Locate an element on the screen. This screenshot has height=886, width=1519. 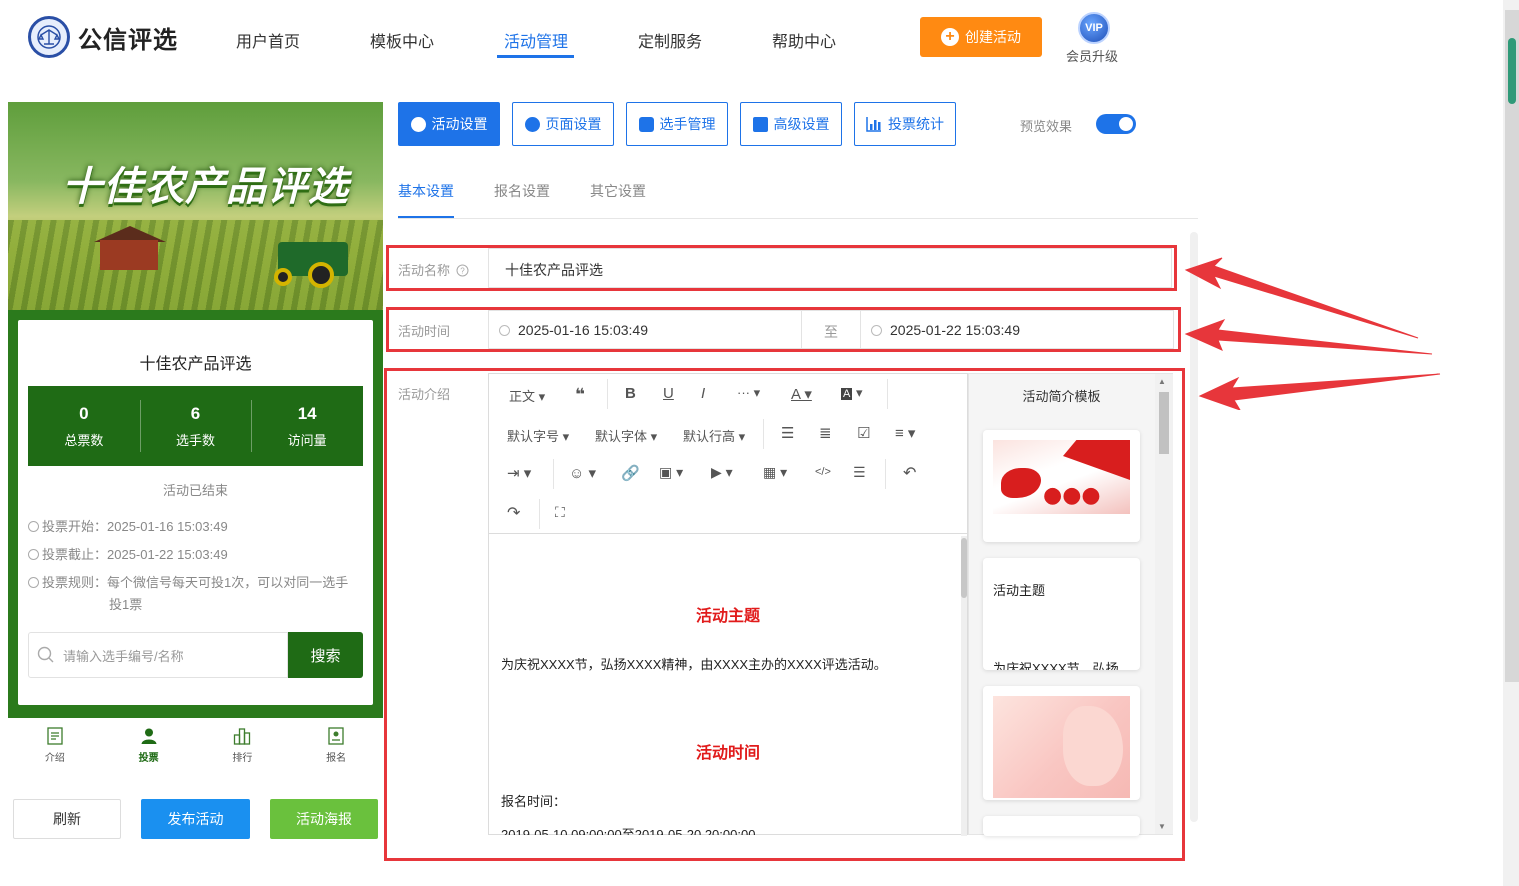
align-icon: ≡ ▾ is located at coordinates (905, 433).